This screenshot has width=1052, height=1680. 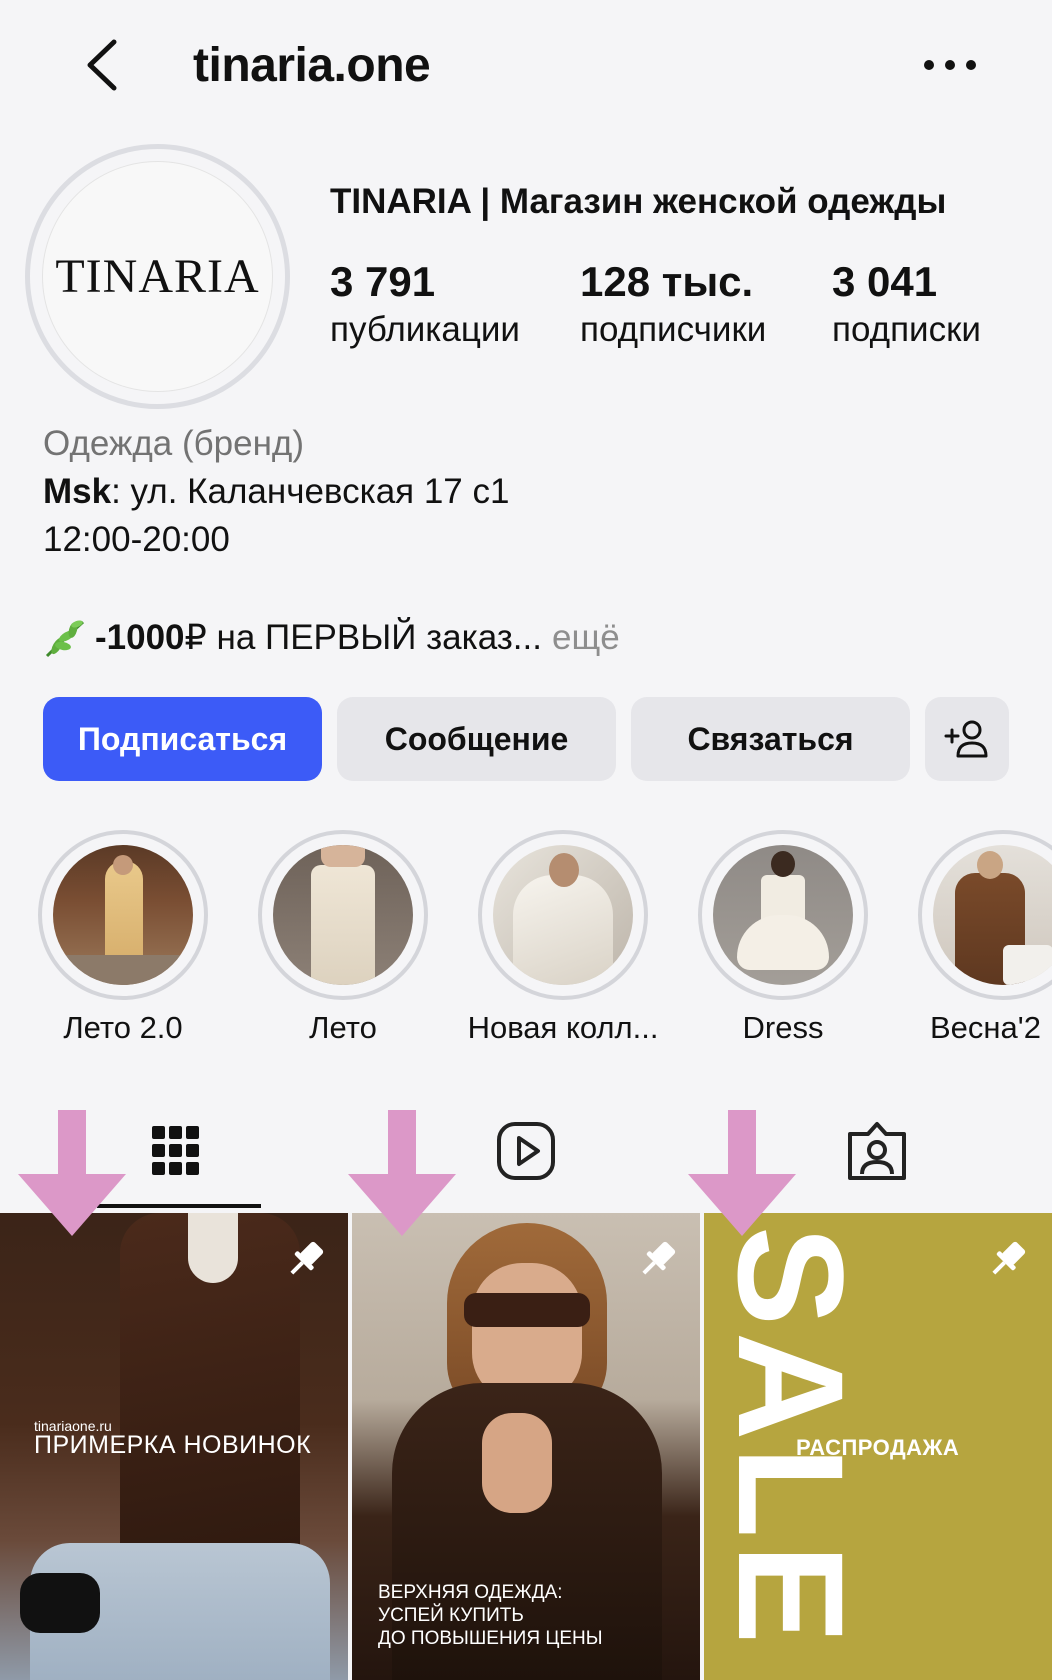 What do you see at coordinates (123, 1027) in the screenshot?
I see `highlight-label: Лето 2.0` at bounding box center [123, 1027].